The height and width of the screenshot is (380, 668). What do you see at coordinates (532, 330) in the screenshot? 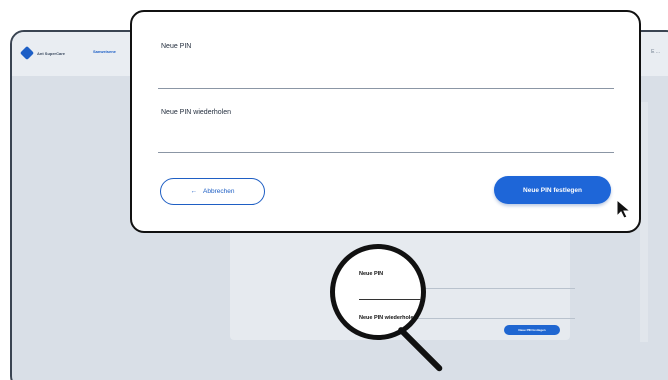
I see `background-submit-button: Neue PIN festlegen` at bounding box center [532, 330].